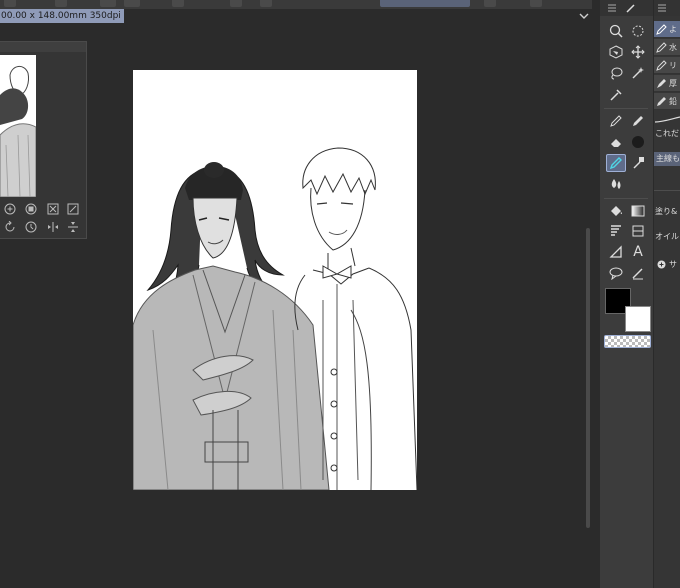 This screenshot has width=680, height=588. I want to click on eraser-tool-icon, so click(616, 142).